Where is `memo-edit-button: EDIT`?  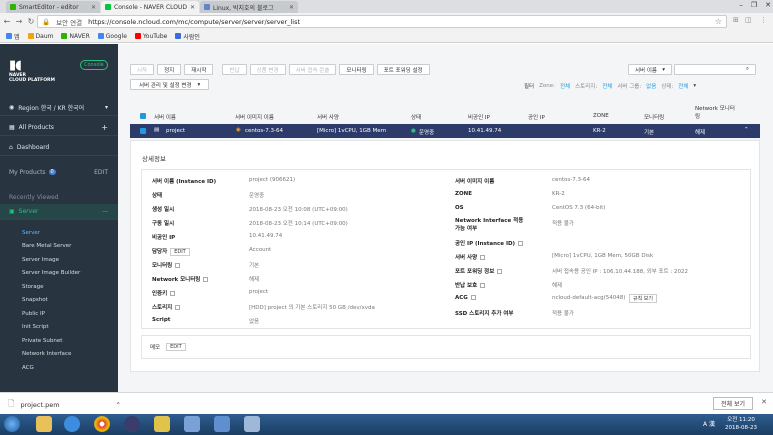 memo-edit-button: EDIT is located at coordinates (176, 347).